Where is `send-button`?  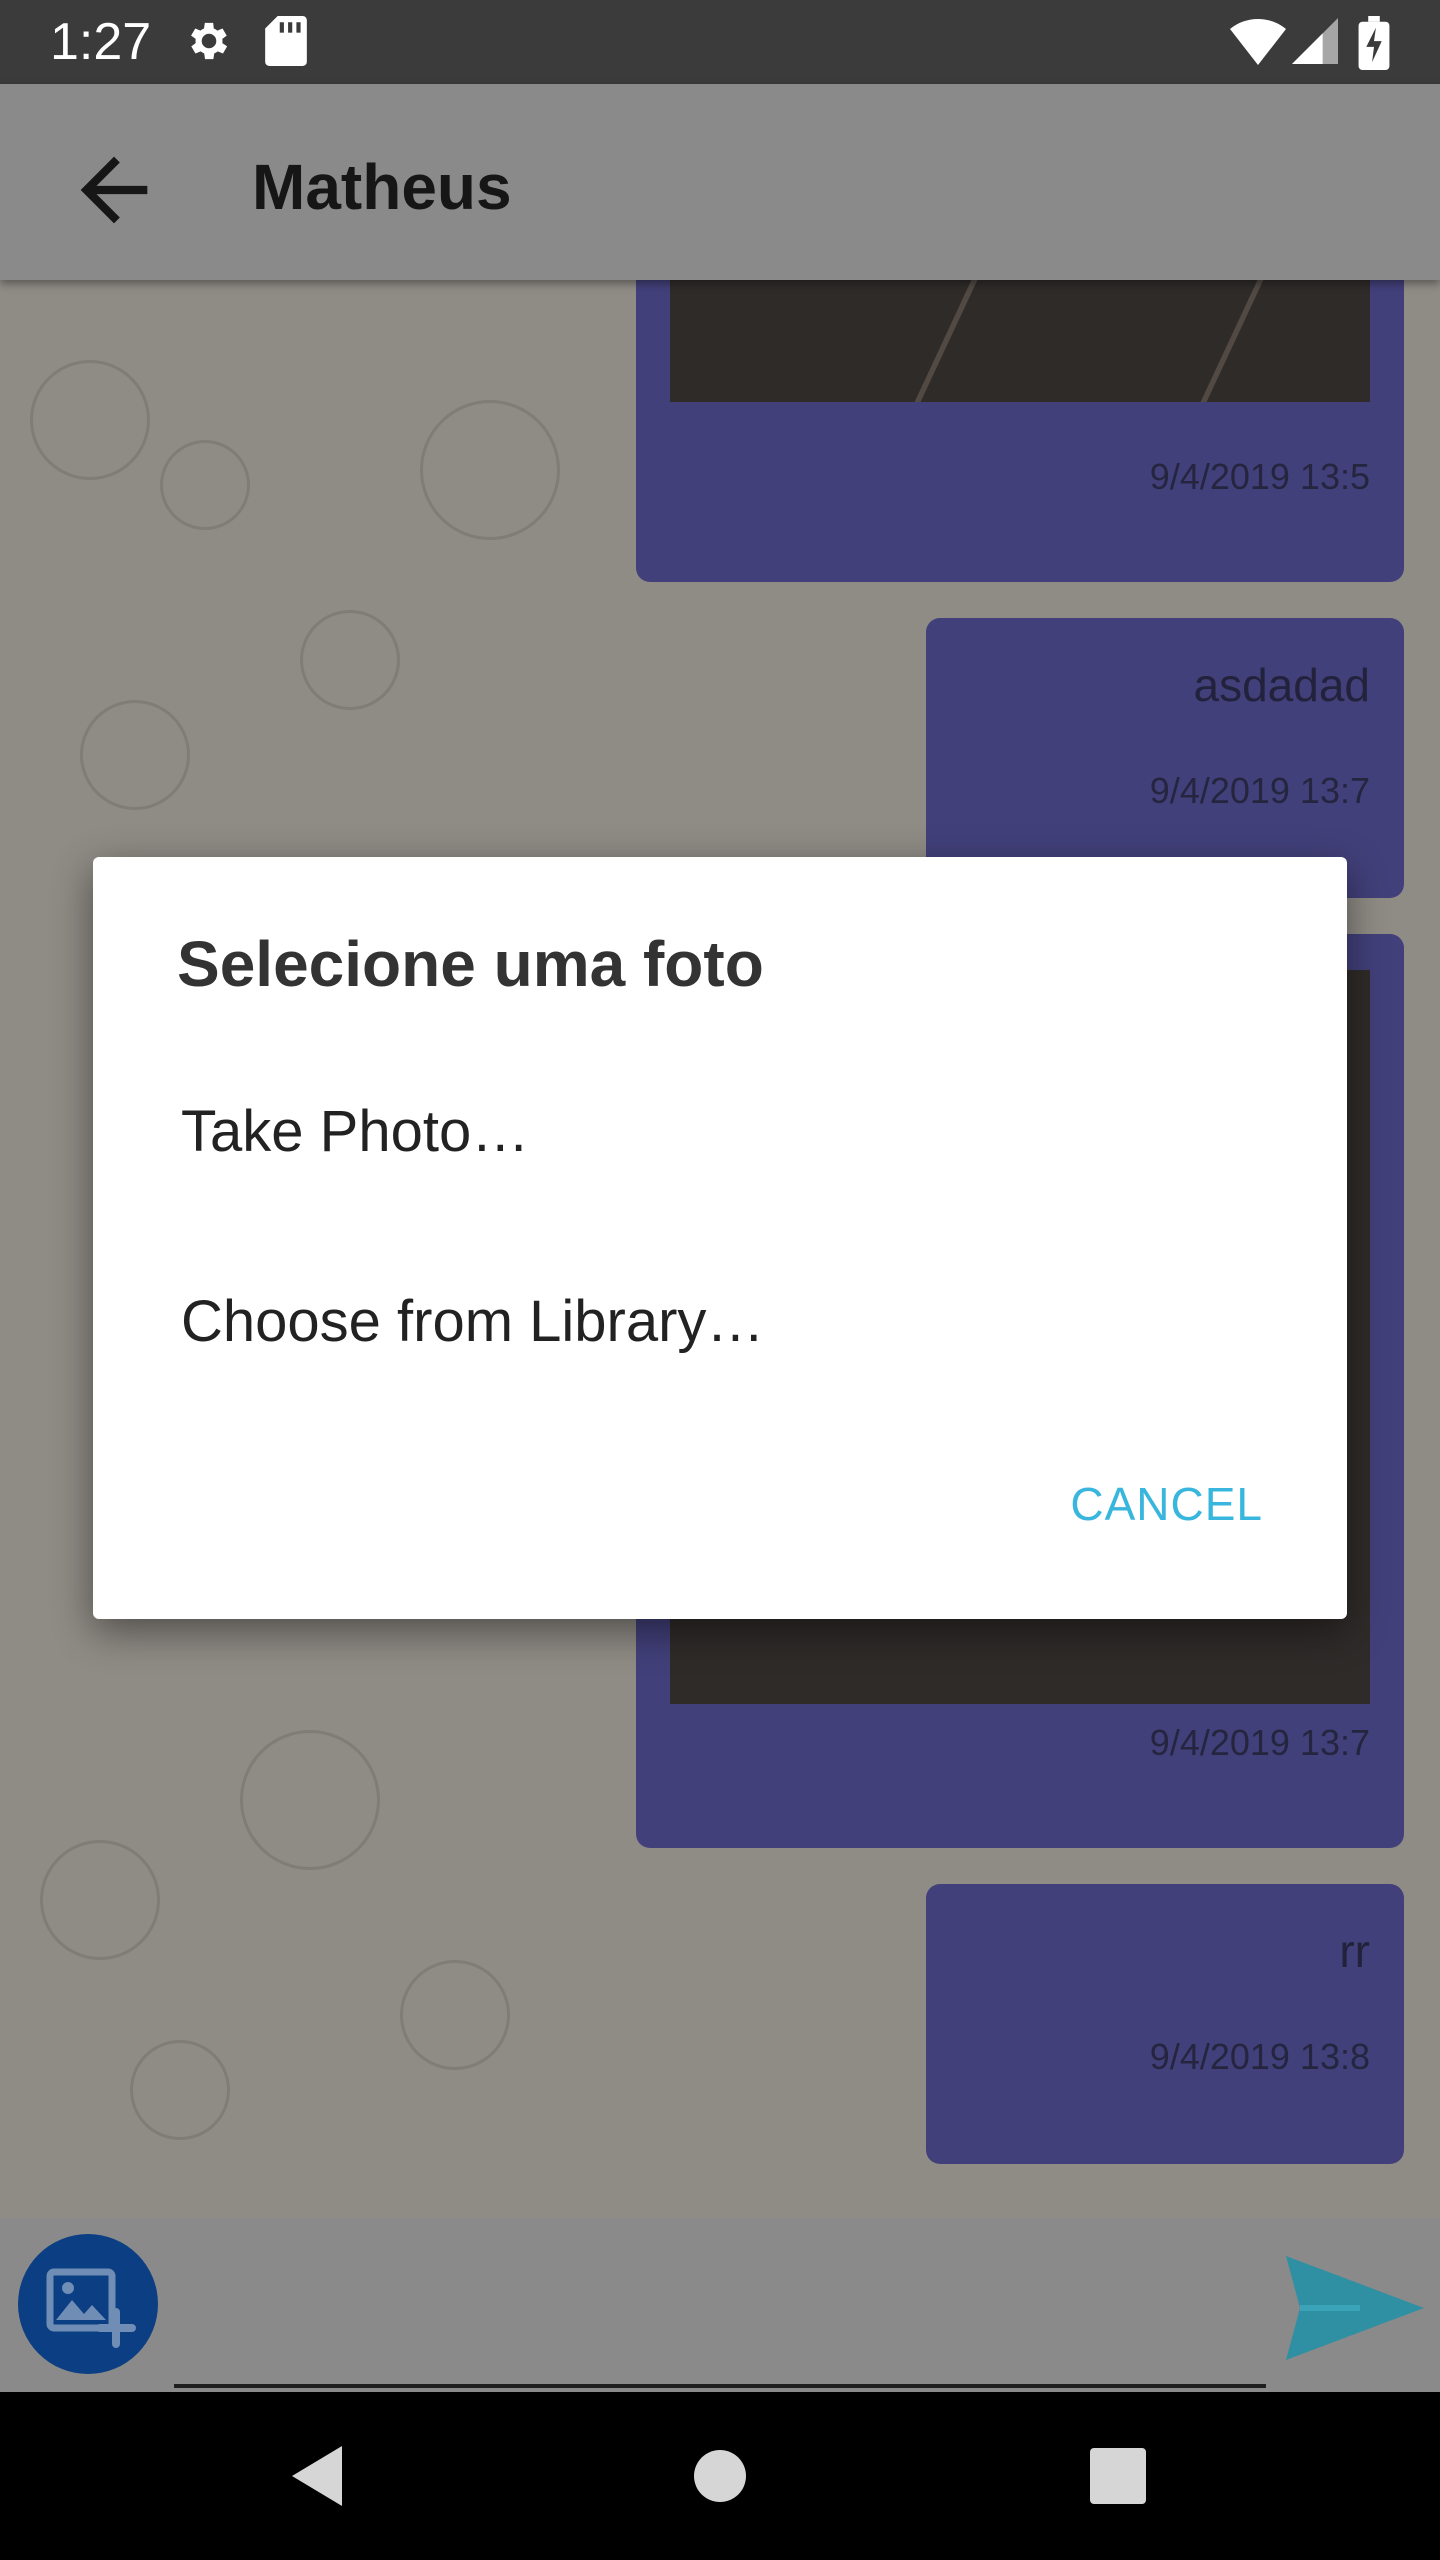 send-button is located at coordinates (1353, 2308).